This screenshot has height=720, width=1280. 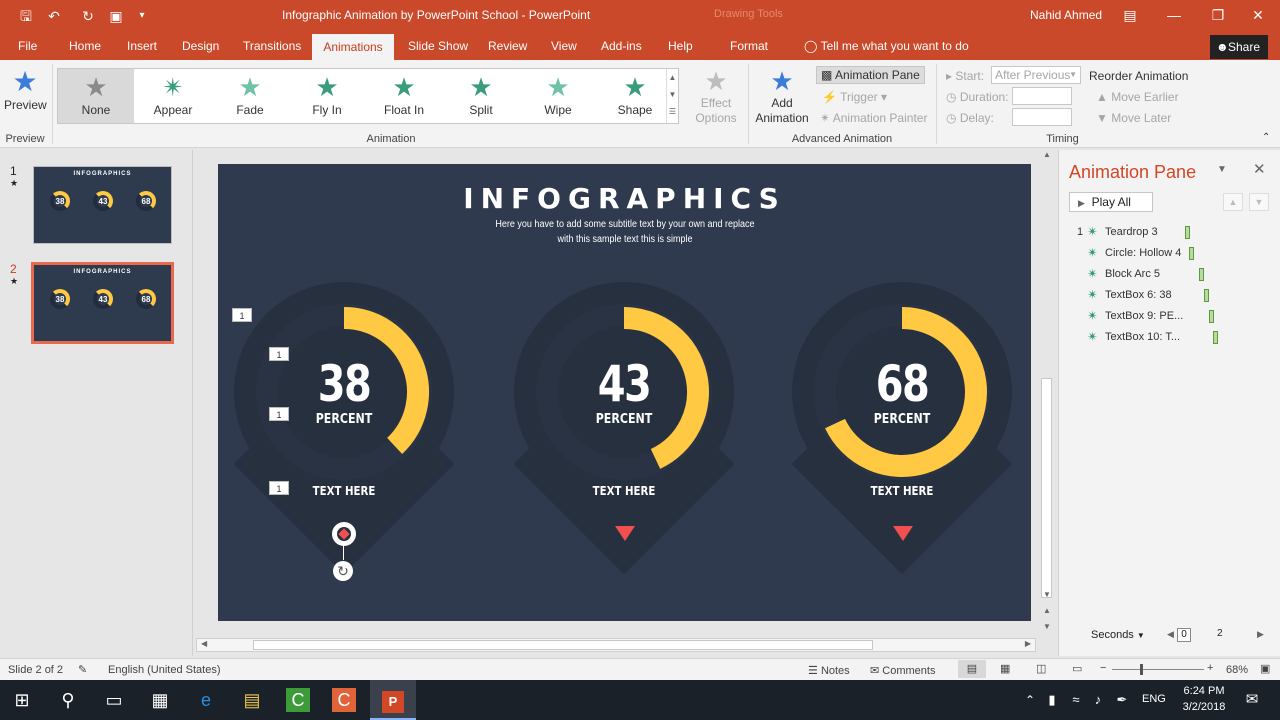 What do you see at coordinates (114, 700) in the screenshot?
I see `task-view-icon: ▭` at bounding box center [114, 700].